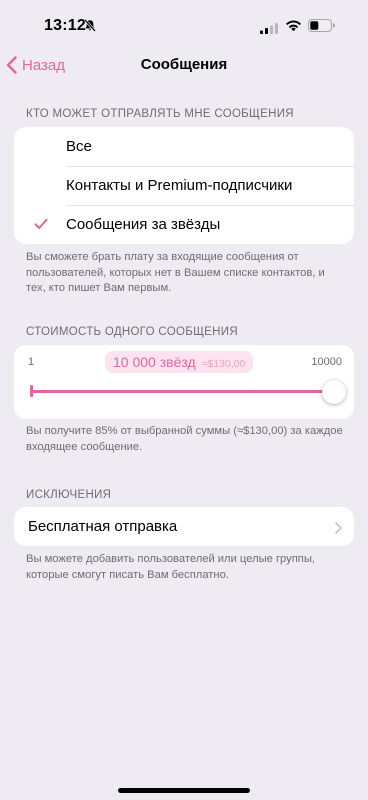 The width and height of the screenshot is (368, 800). I want to click on price-slider-card: 1 10000 10 000 звёзд ≈$130,00, so click(184, 382).